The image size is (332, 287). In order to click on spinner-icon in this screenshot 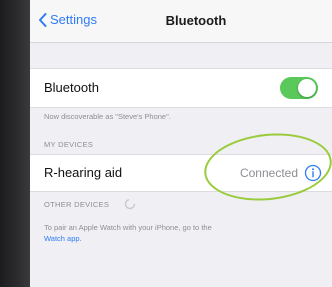, I will do `click(130, 204)`.